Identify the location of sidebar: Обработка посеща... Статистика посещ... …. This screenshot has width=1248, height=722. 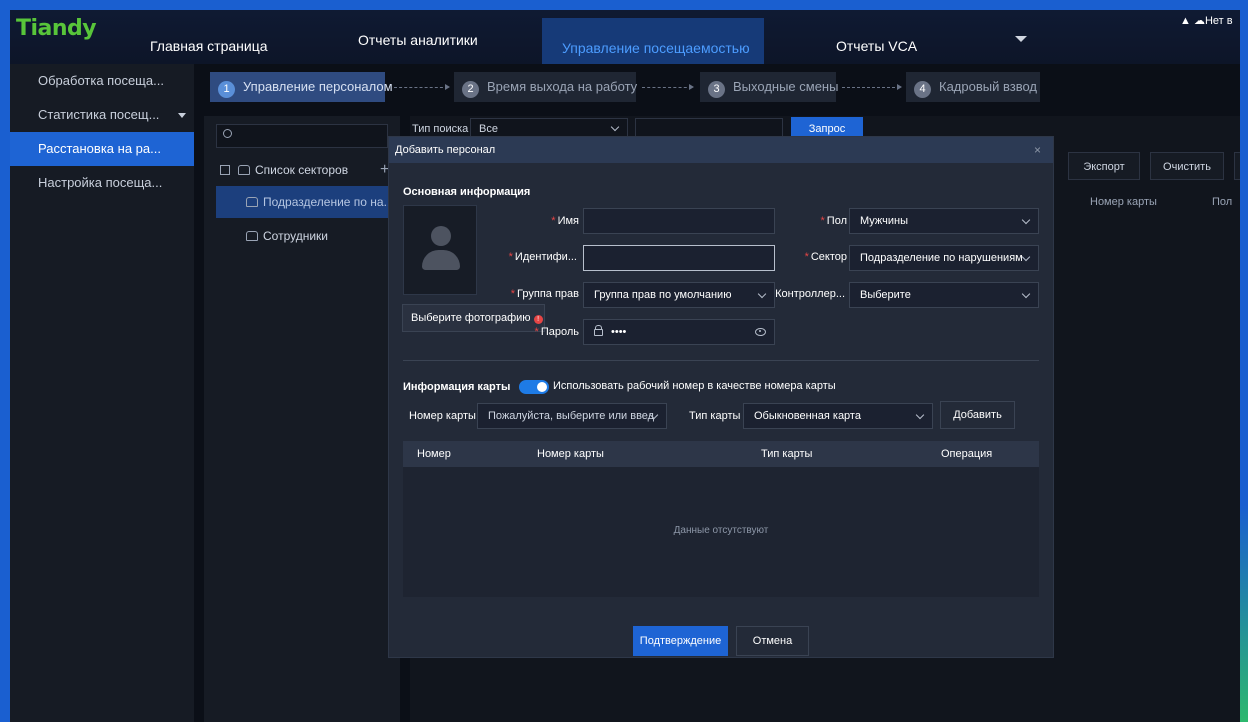
(102, 393).